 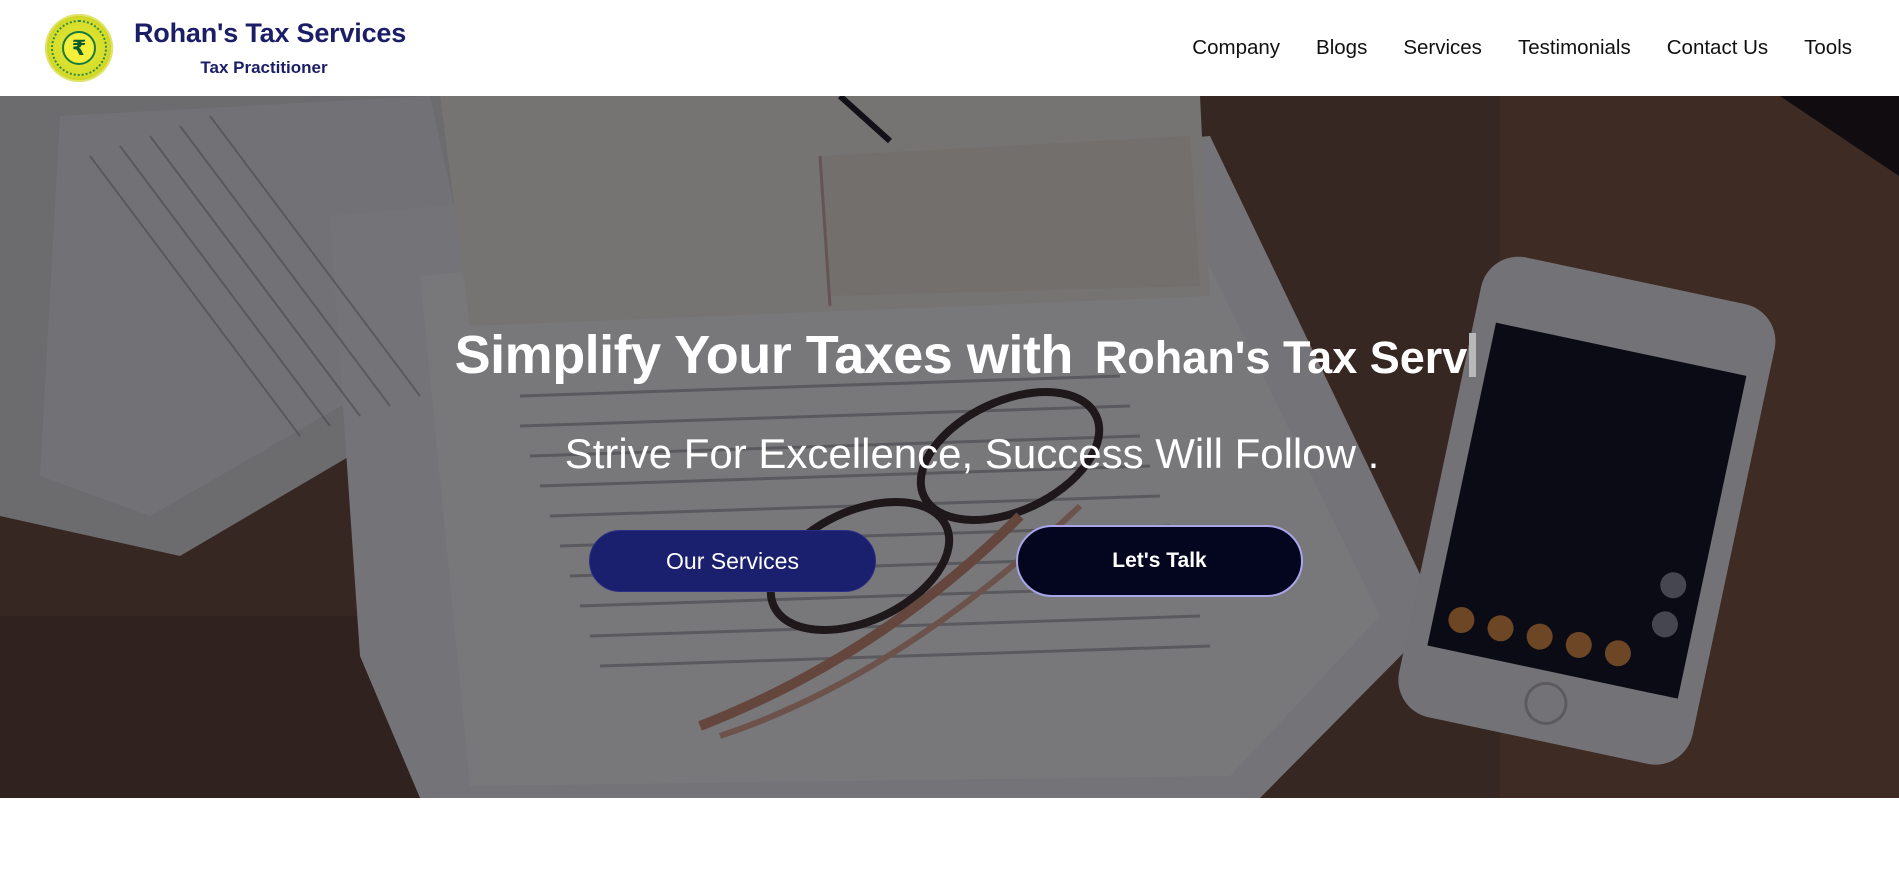 I want to click on nav-item-tools: Tools, so click(x=1828, y=48).